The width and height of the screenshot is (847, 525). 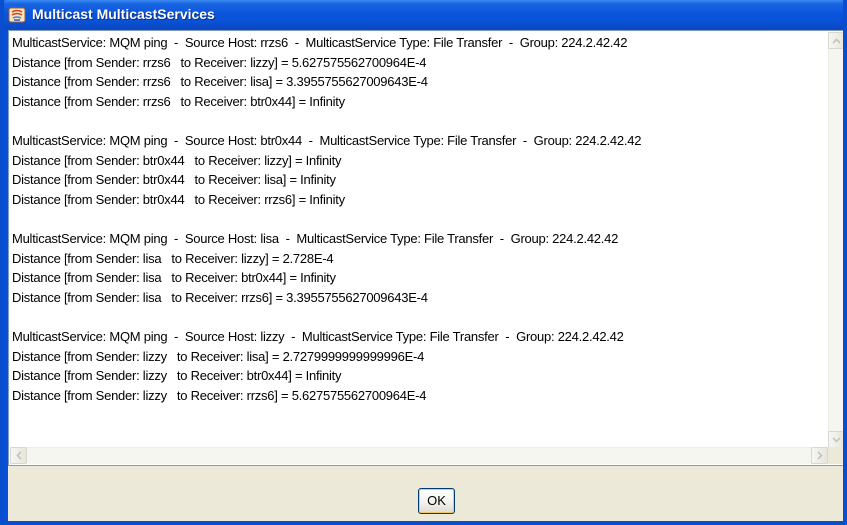 What do you see at coordinates (835, 40) in the screenshot?
I see `chevron-up-icon` at bounding box center [835, 40].